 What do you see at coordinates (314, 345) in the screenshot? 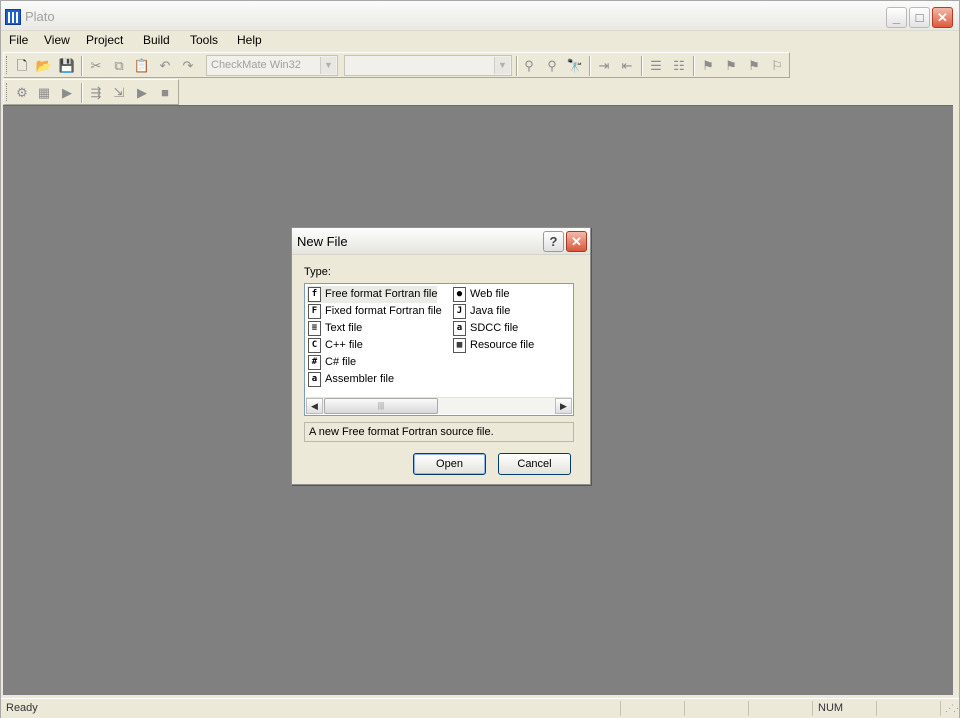
I see `cpp-file-icon: C` at bounding box center [314, 345].